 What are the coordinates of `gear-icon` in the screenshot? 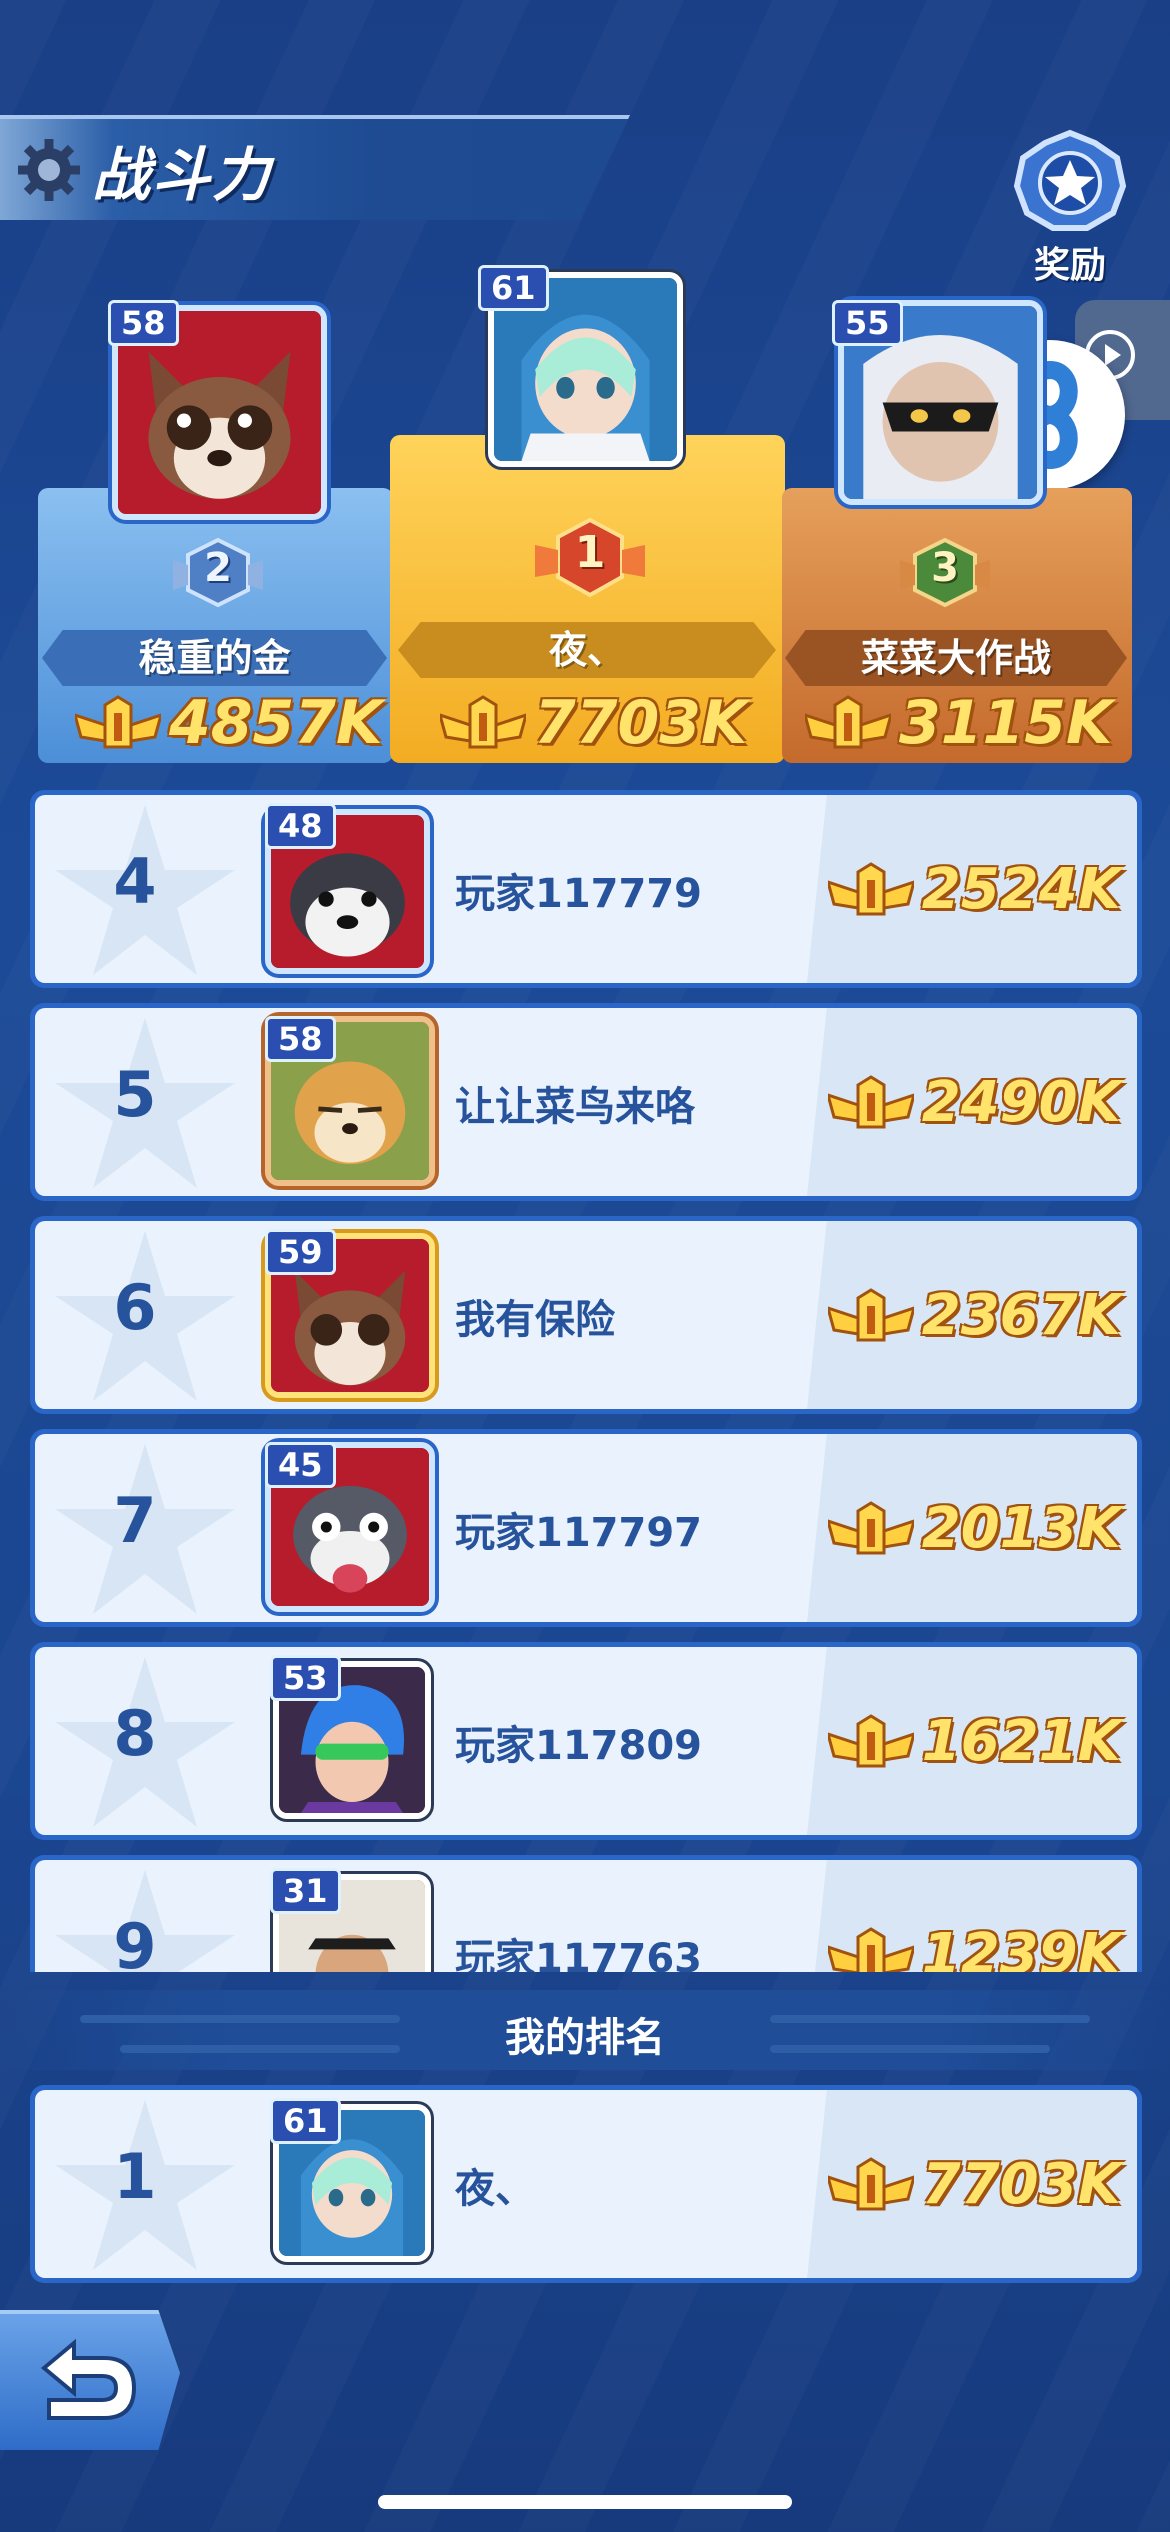 It's located at (49, 170).